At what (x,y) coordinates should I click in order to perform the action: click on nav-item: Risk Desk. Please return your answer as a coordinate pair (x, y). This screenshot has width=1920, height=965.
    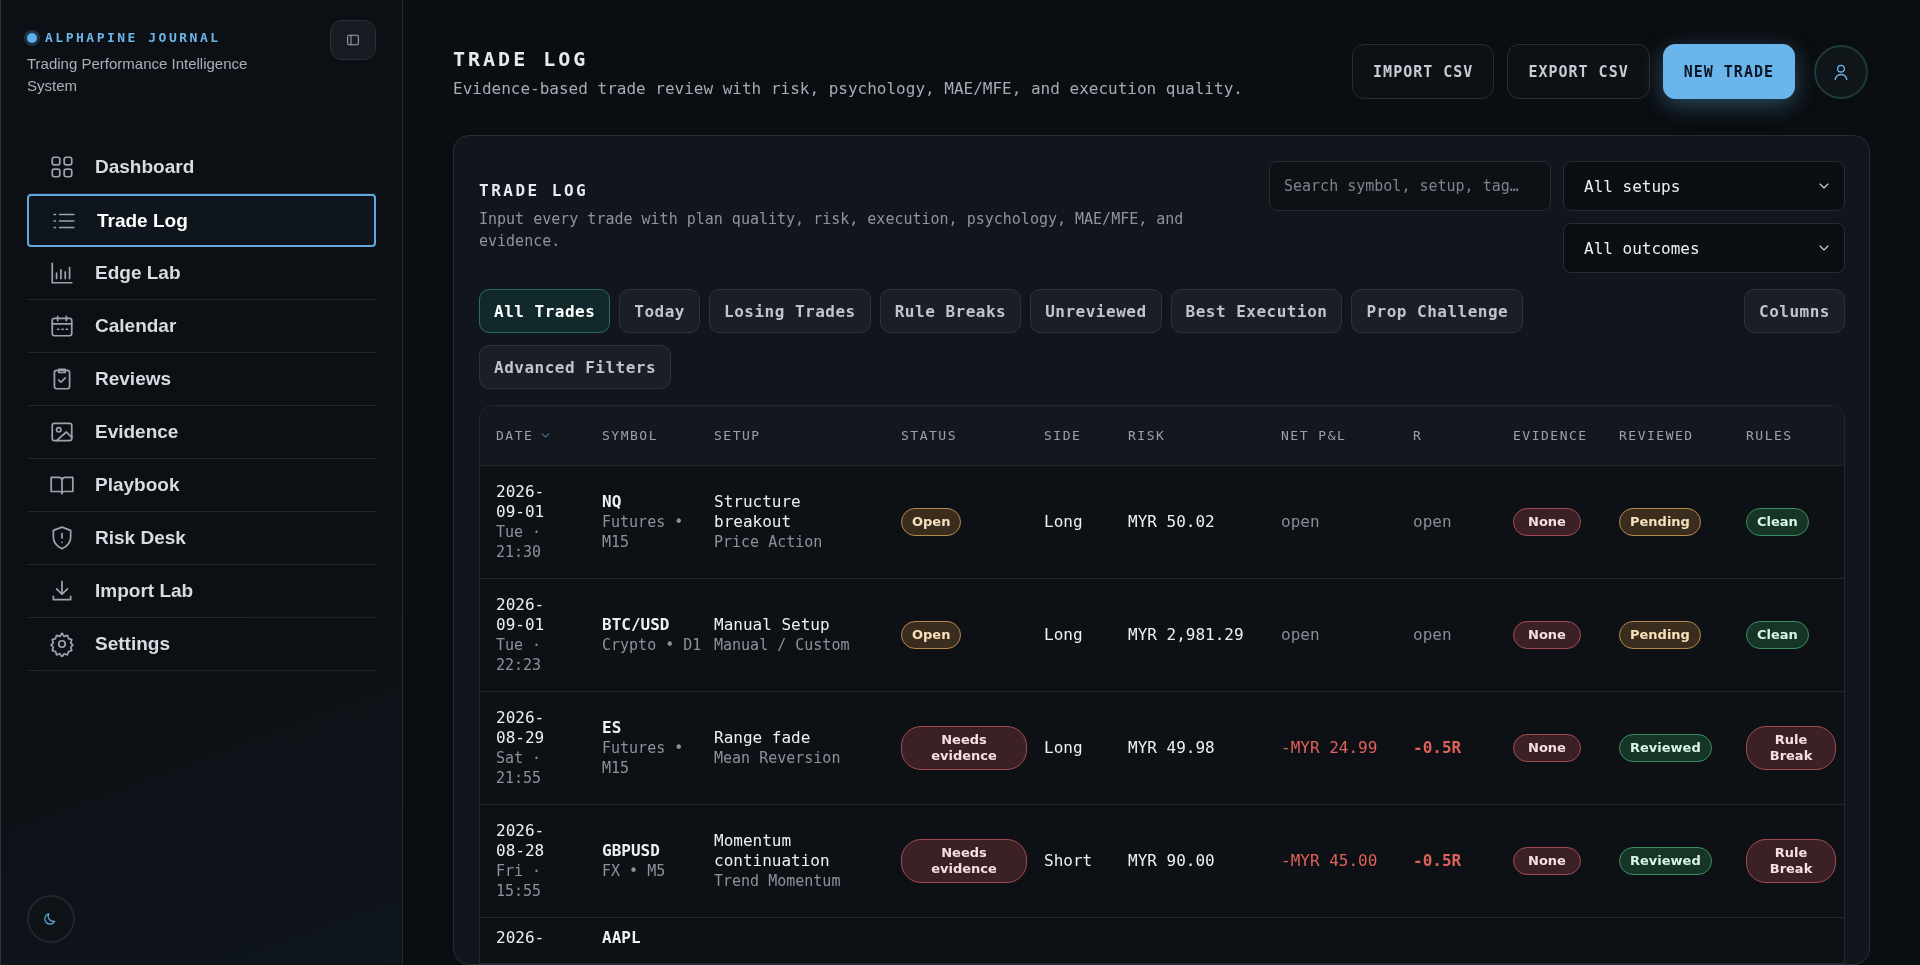
    Looking at the image, I should click on (201, 538).